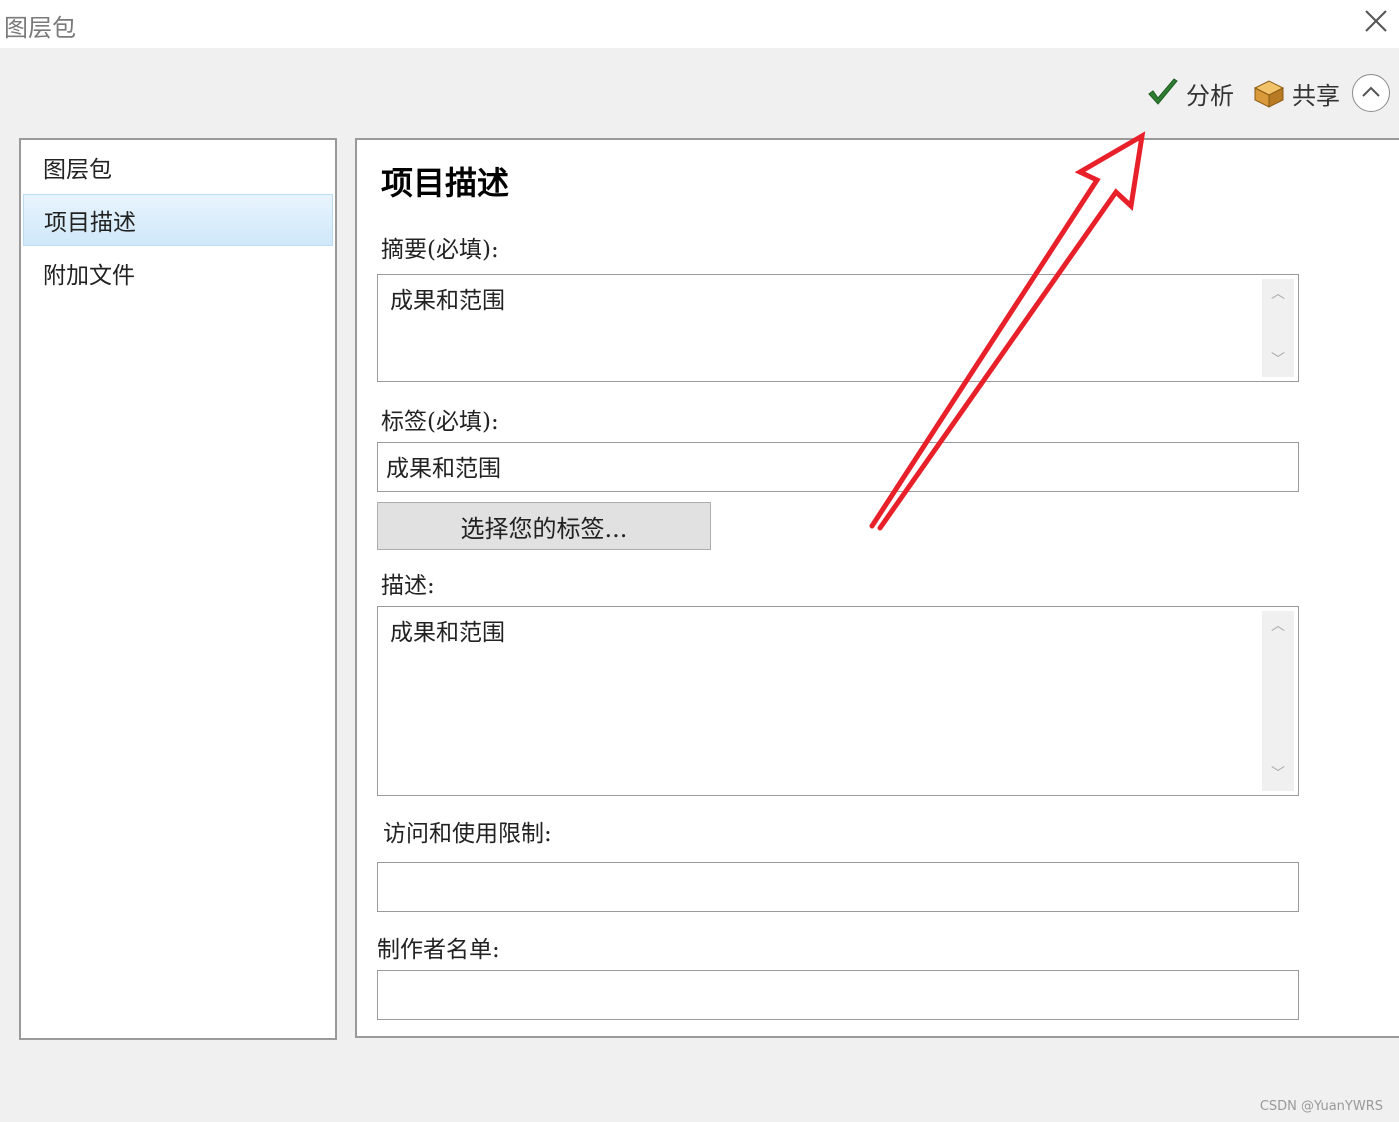 Image resolution: width=1399 pixels, height=1122 pixels. Describe the element at coordinates (1376, 21) in the screenshot. I see `close-icon` at that location.